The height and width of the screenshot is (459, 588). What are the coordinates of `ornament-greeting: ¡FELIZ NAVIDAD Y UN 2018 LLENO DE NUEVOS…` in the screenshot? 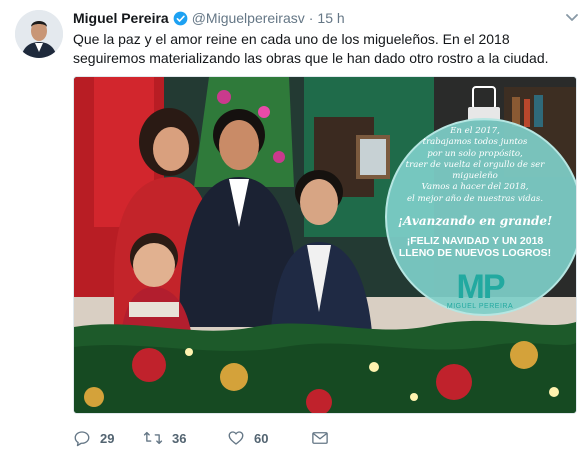 It's located at (475, 247).